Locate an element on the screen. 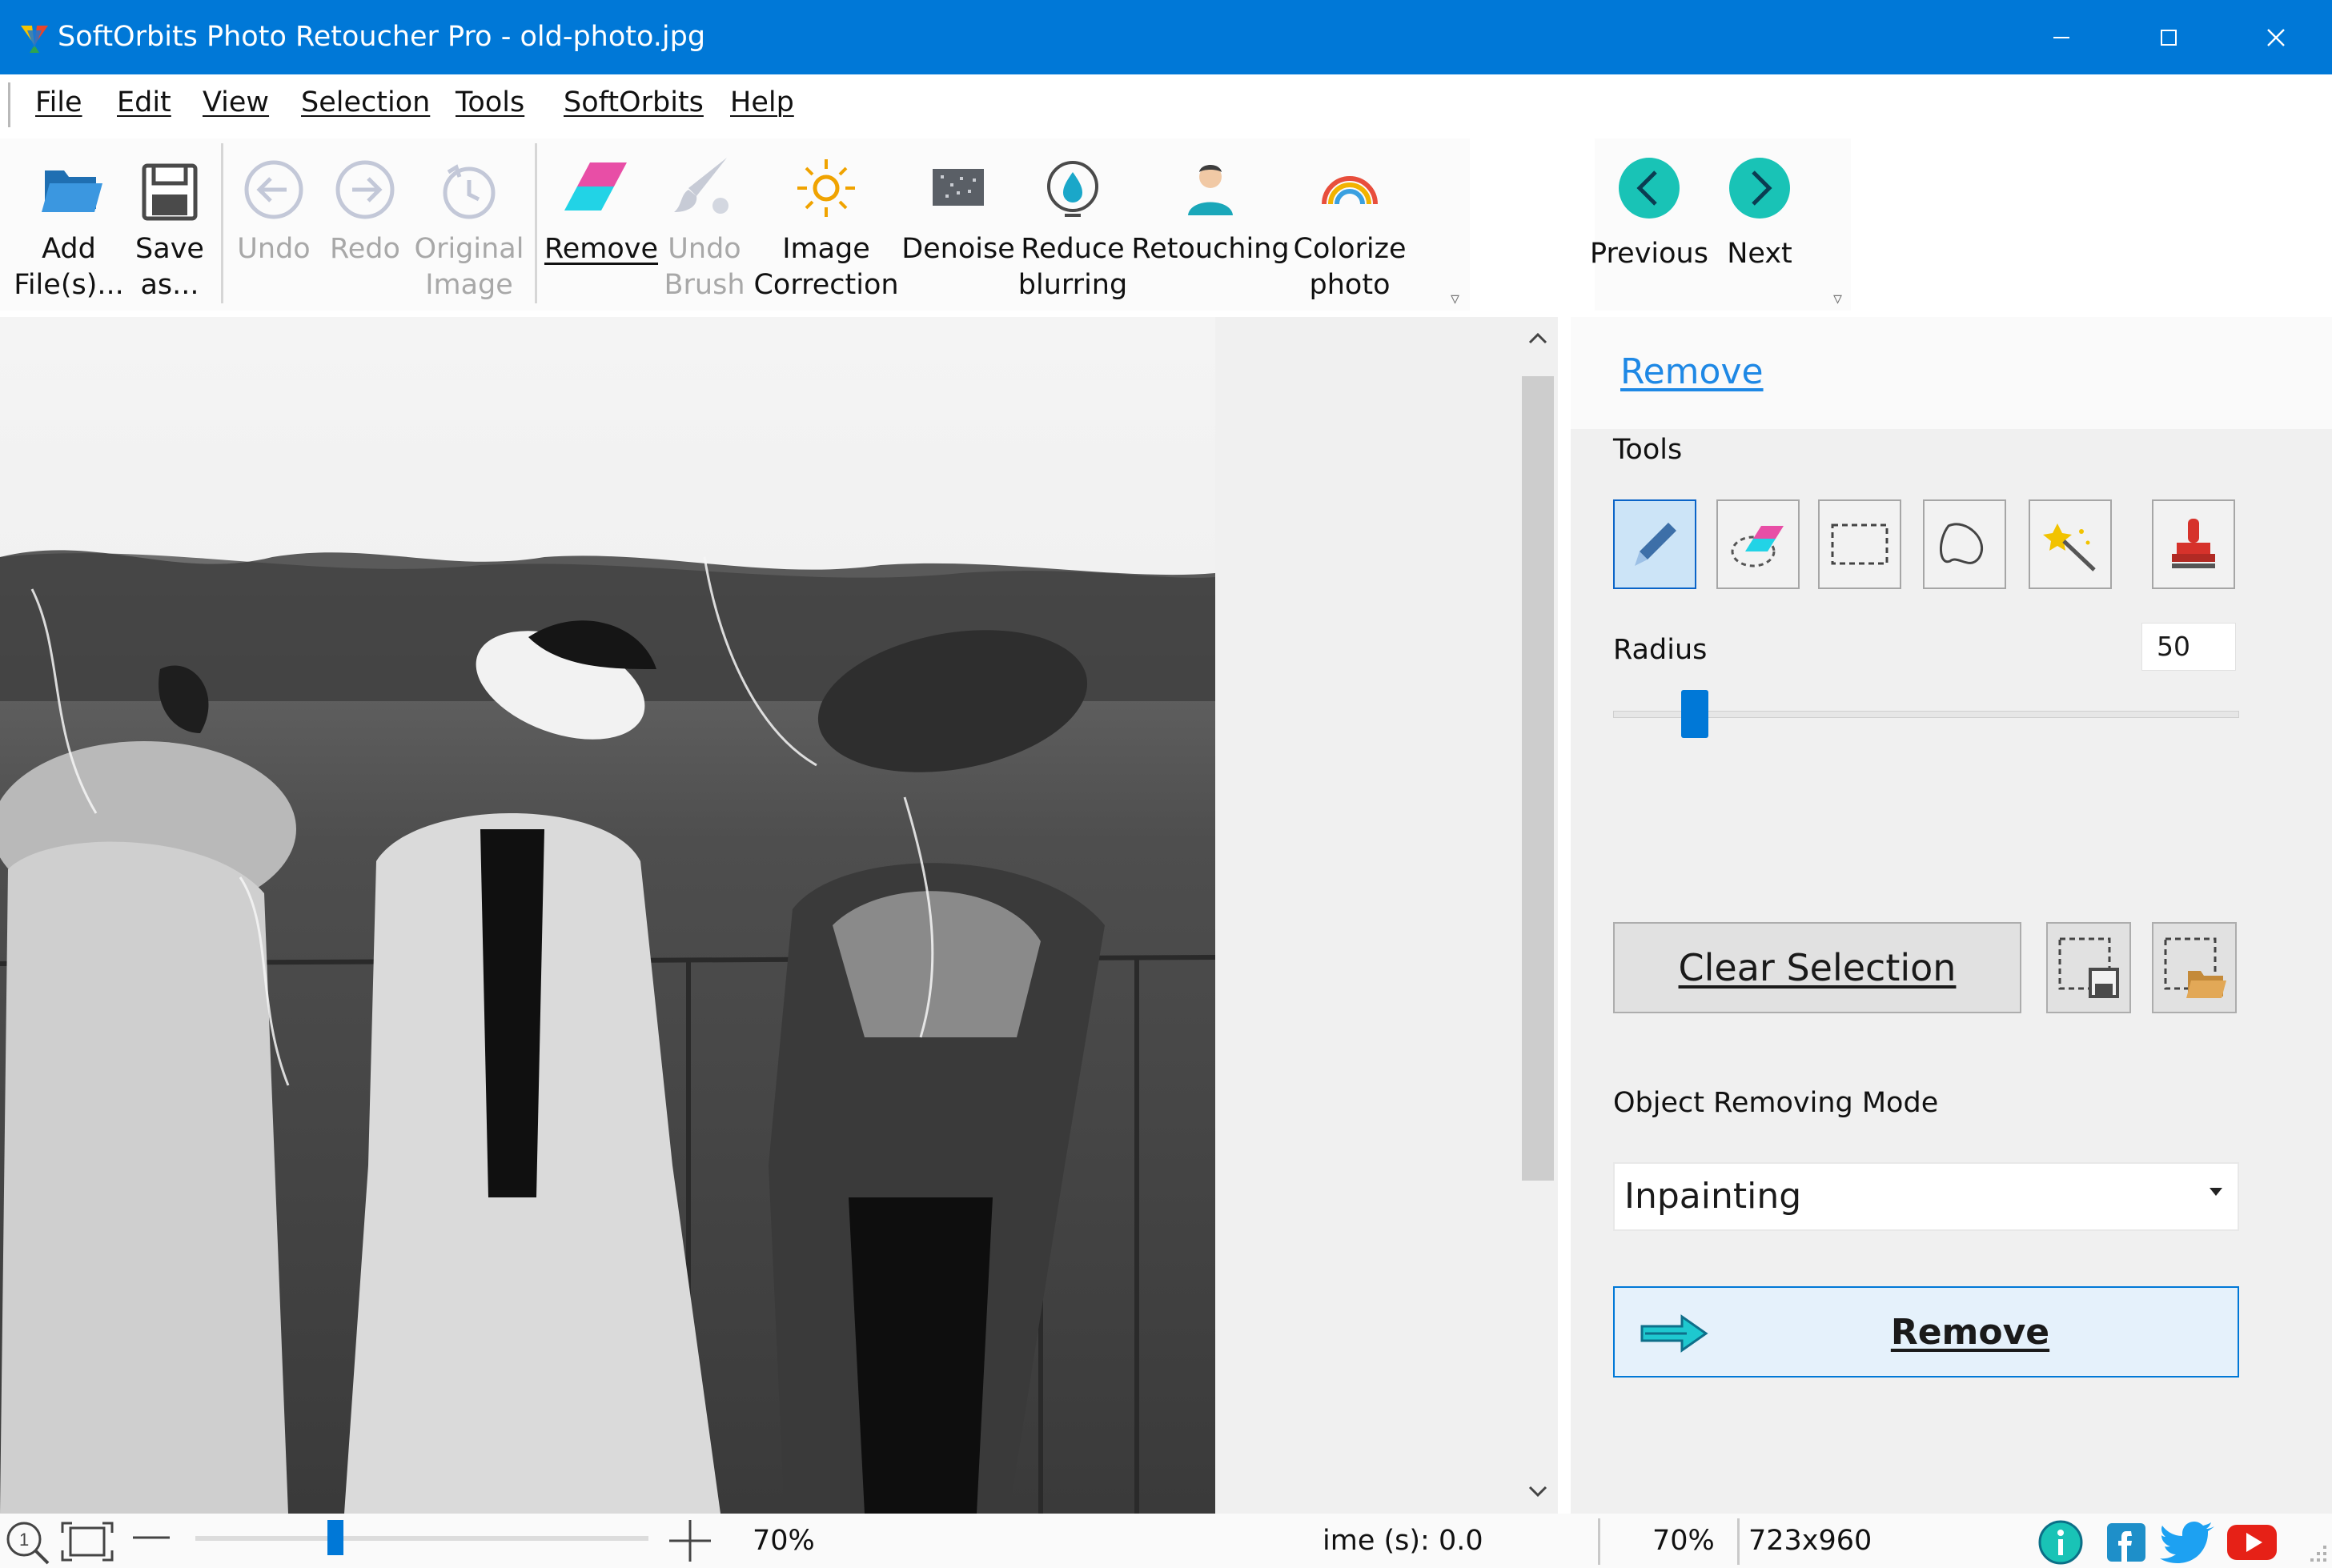  original-image-label: Original Image is located at coordinates (469, 267).